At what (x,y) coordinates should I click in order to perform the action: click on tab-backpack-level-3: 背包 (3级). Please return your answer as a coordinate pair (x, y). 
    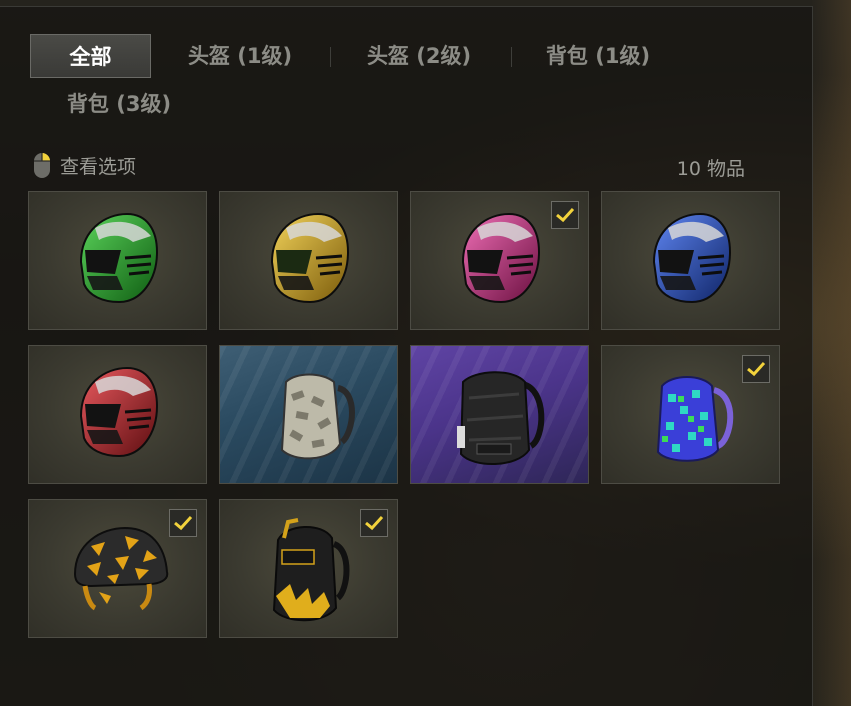
    Looking at the image, I should click on (119, 104).